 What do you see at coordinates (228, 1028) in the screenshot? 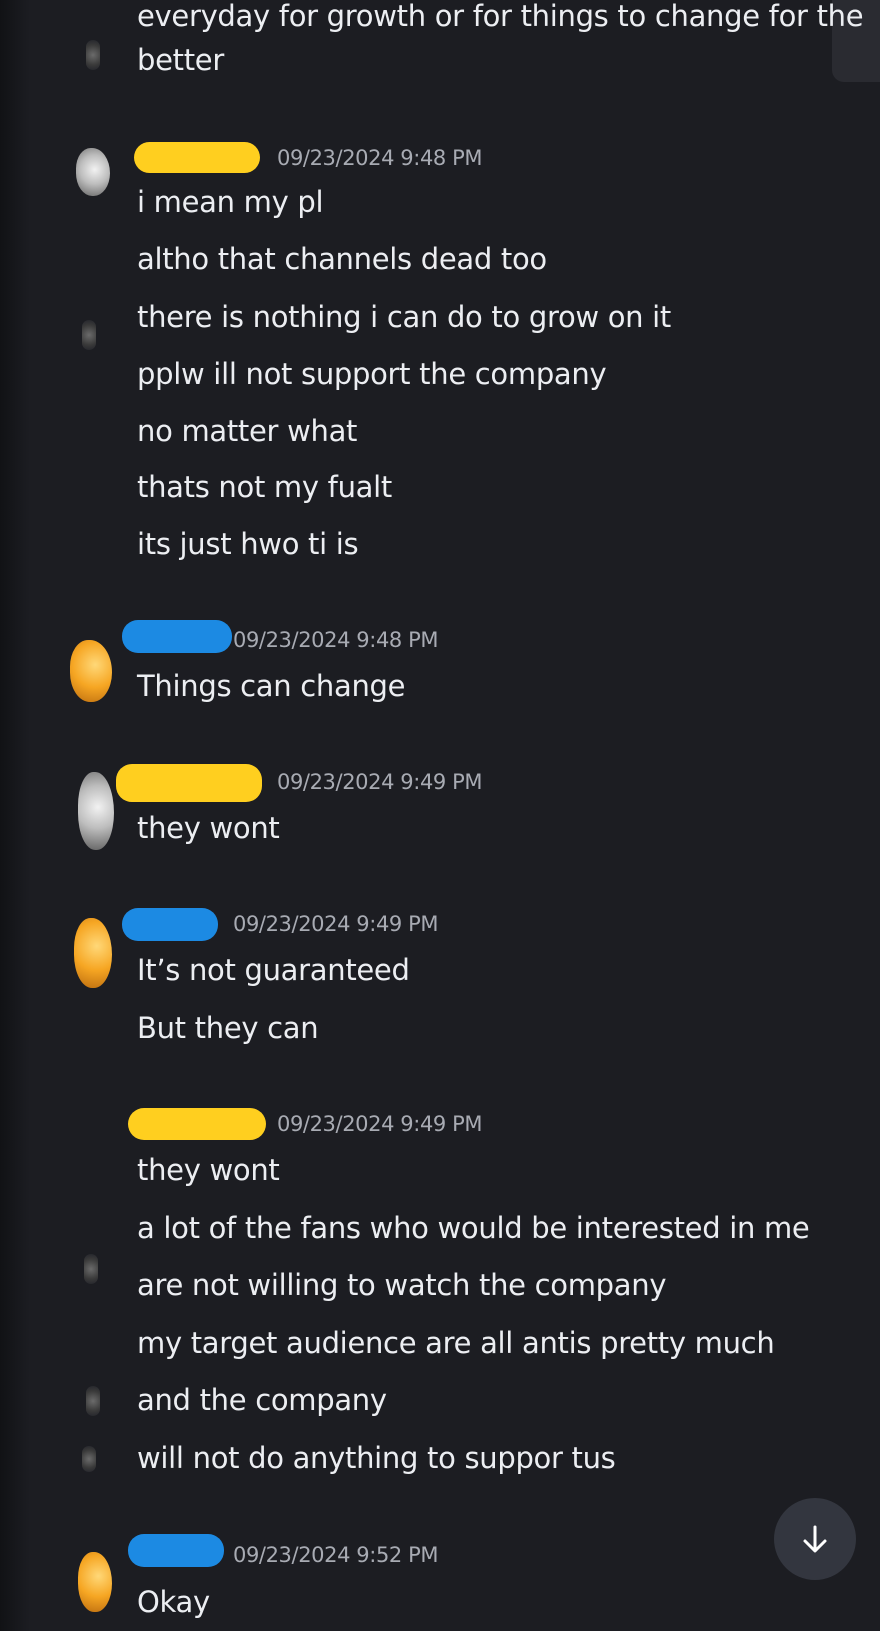
I see `message-line: But they can` at bounding box center [228, 1028].